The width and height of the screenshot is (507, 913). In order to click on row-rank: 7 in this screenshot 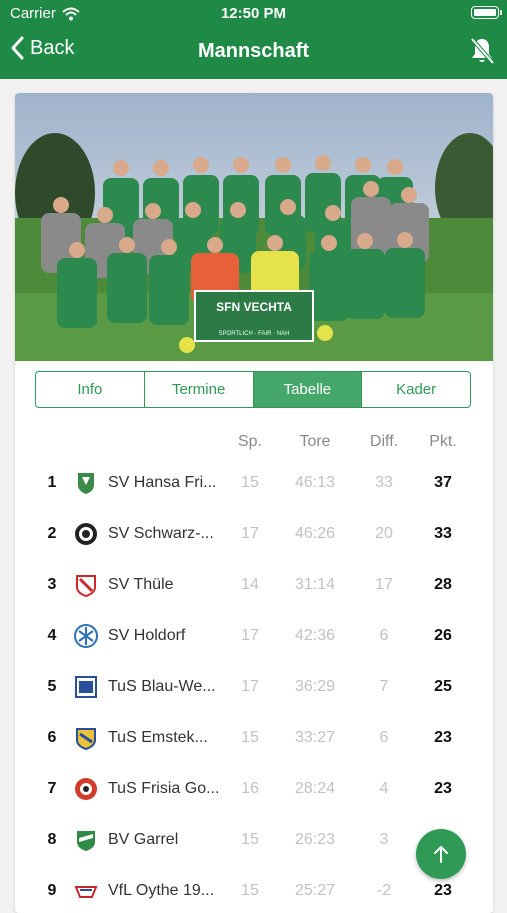, I will do `click(52, 788)`.